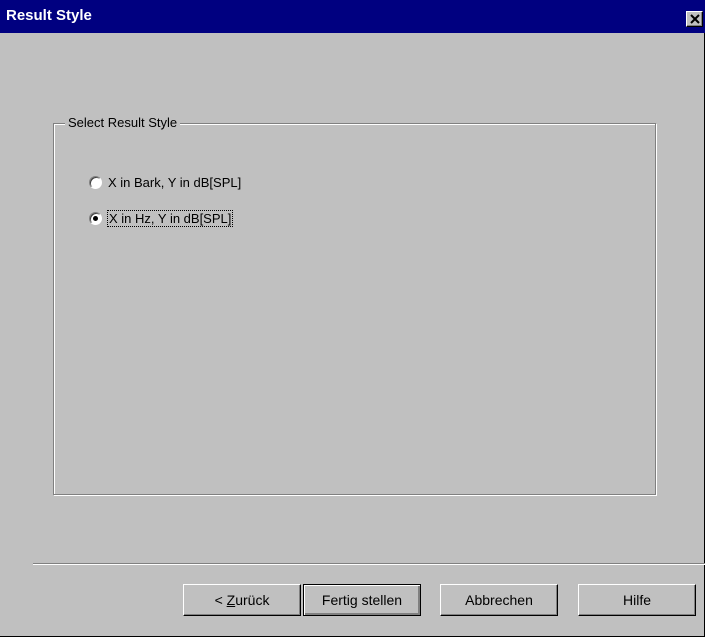 This screenshot has width=707, height=639. I want to click on cancel-button: Abbrechen, so click(499, 600).